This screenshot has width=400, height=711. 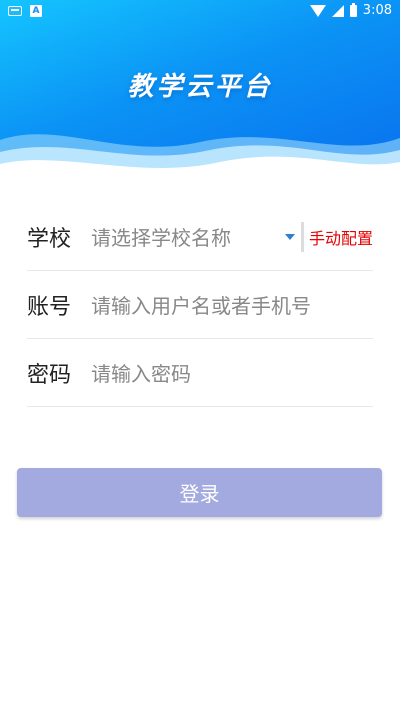 What do you see at coordinates (302, 236) in the screenshot?
I see `vertical-divider` at bounding box center [302, 236].